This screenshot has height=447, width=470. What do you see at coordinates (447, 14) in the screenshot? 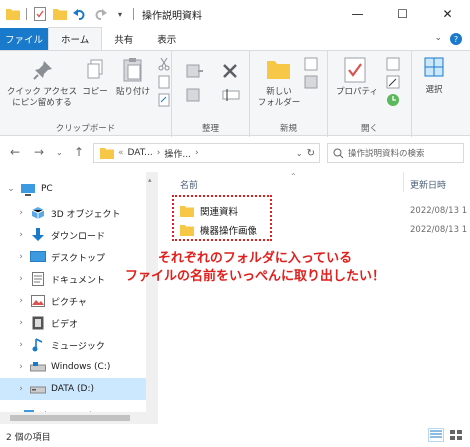
I see `close-button: ✕` at bounding box center [447, 14].